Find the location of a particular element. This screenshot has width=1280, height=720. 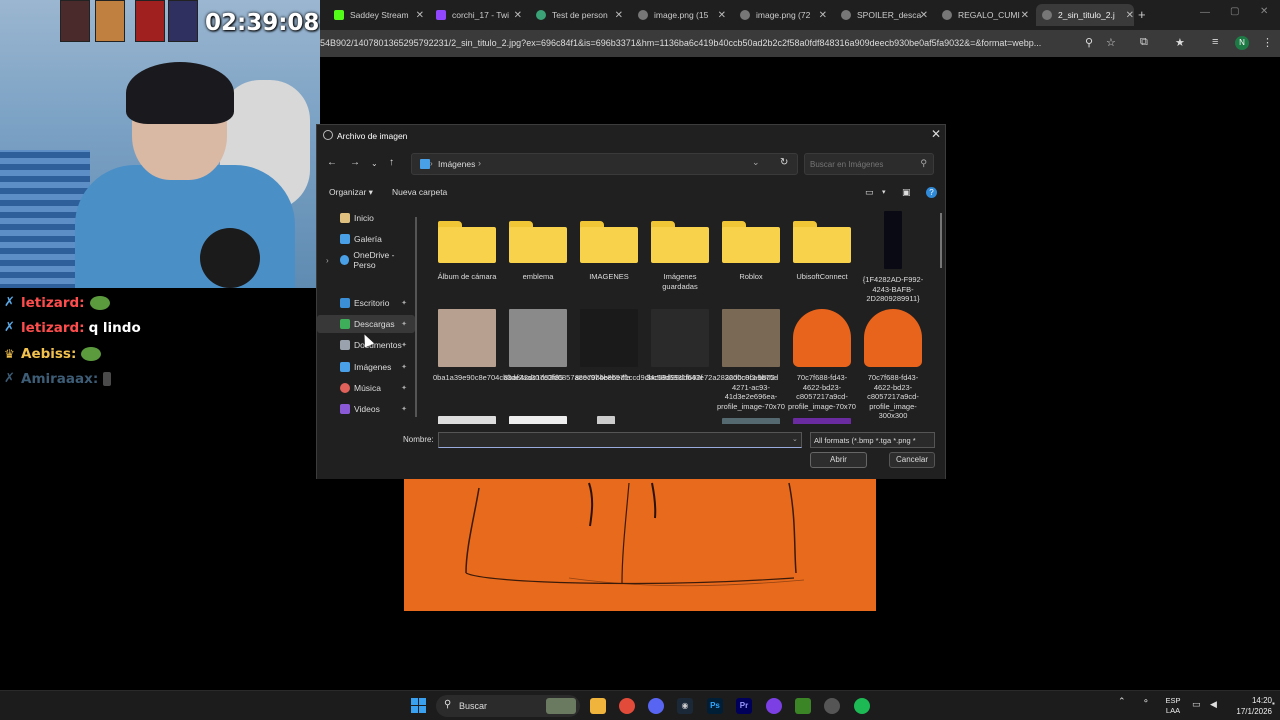

search-field: ⚲ is located at coordinates (869, 164).